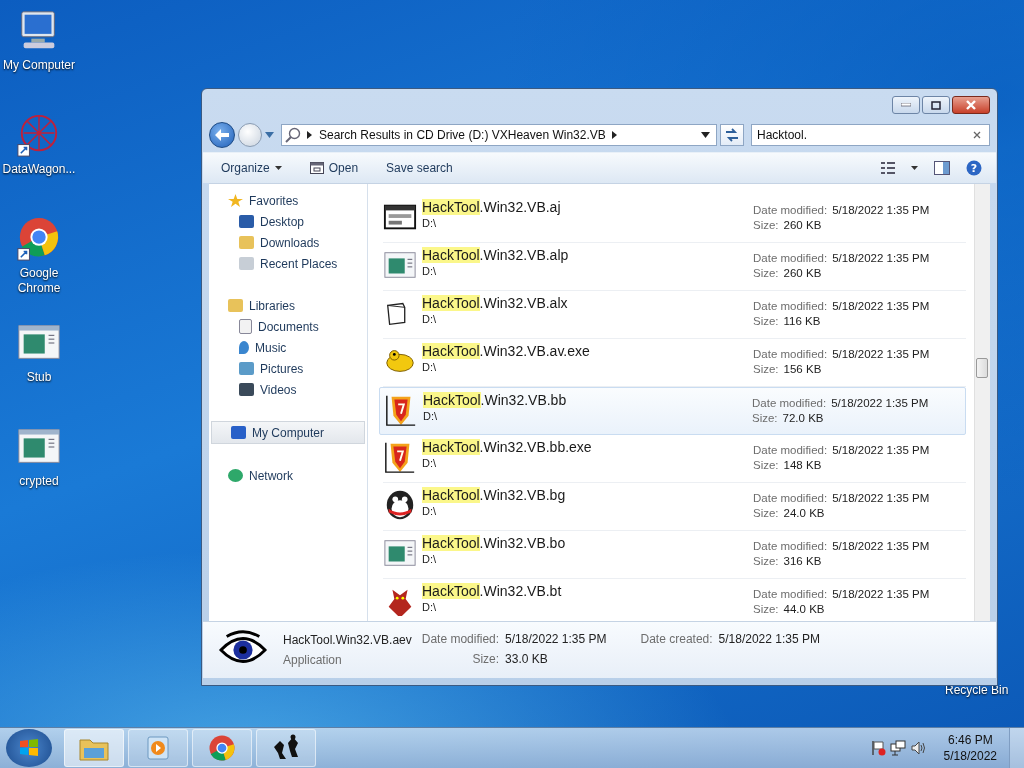 The height and width of the screenshot is (768, 1024). Describe the element at coordinates (804, 609) in the screenshot. I see `file-size: 44.0 KB` at that location.